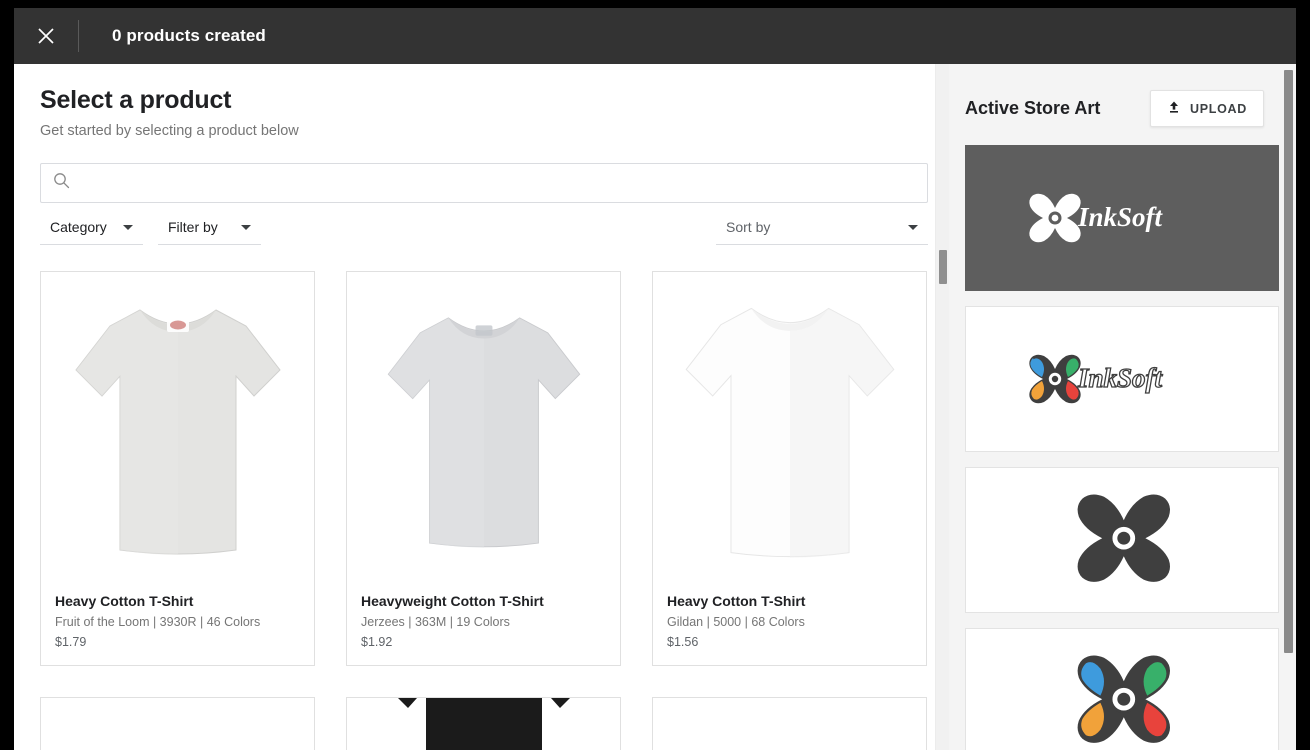 The width and height of the screenshot is (1310, 750). I want to click on product-price: $1.56, so click(683, 642).